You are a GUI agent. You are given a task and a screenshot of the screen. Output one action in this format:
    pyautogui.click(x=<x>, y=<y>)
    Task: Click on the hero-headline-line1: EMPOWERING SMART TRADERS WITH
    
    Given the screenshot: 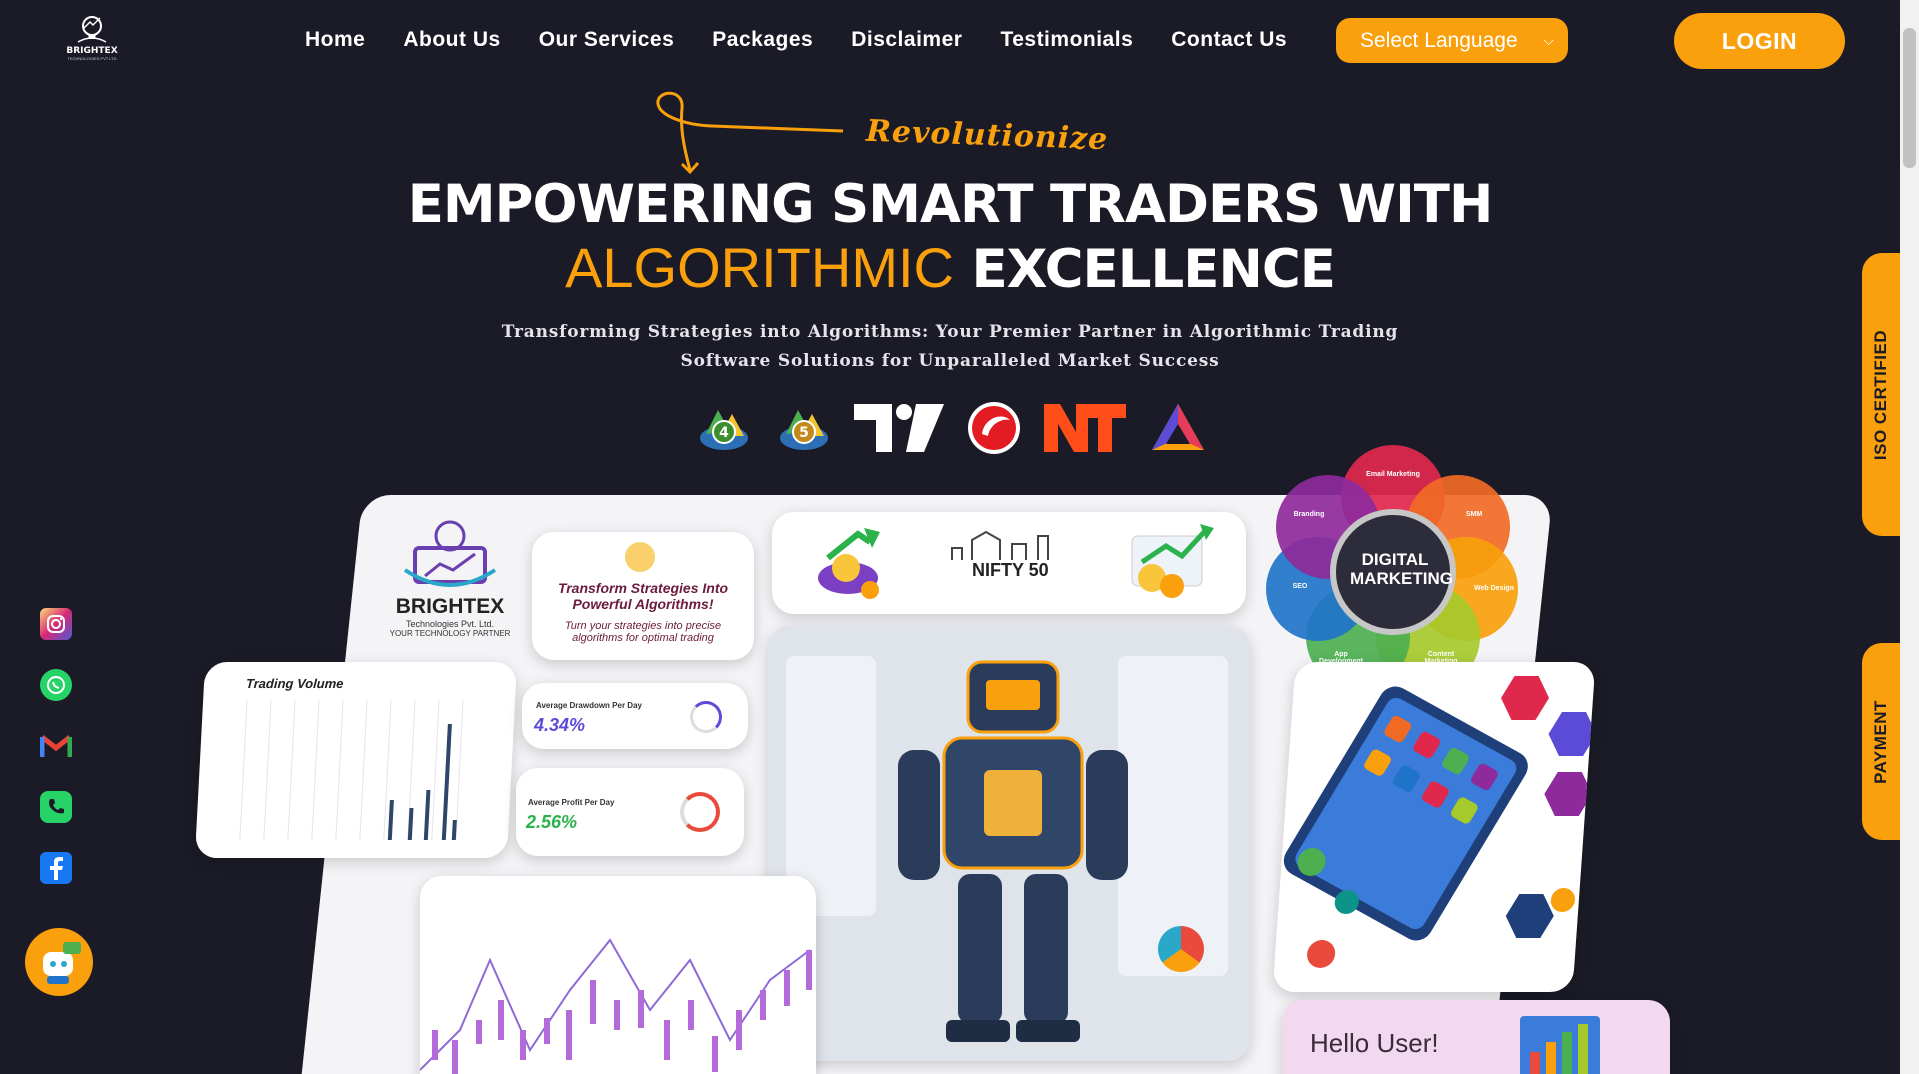 What is the action you would take?
    pyautogui.click(x=950, y=204)
    